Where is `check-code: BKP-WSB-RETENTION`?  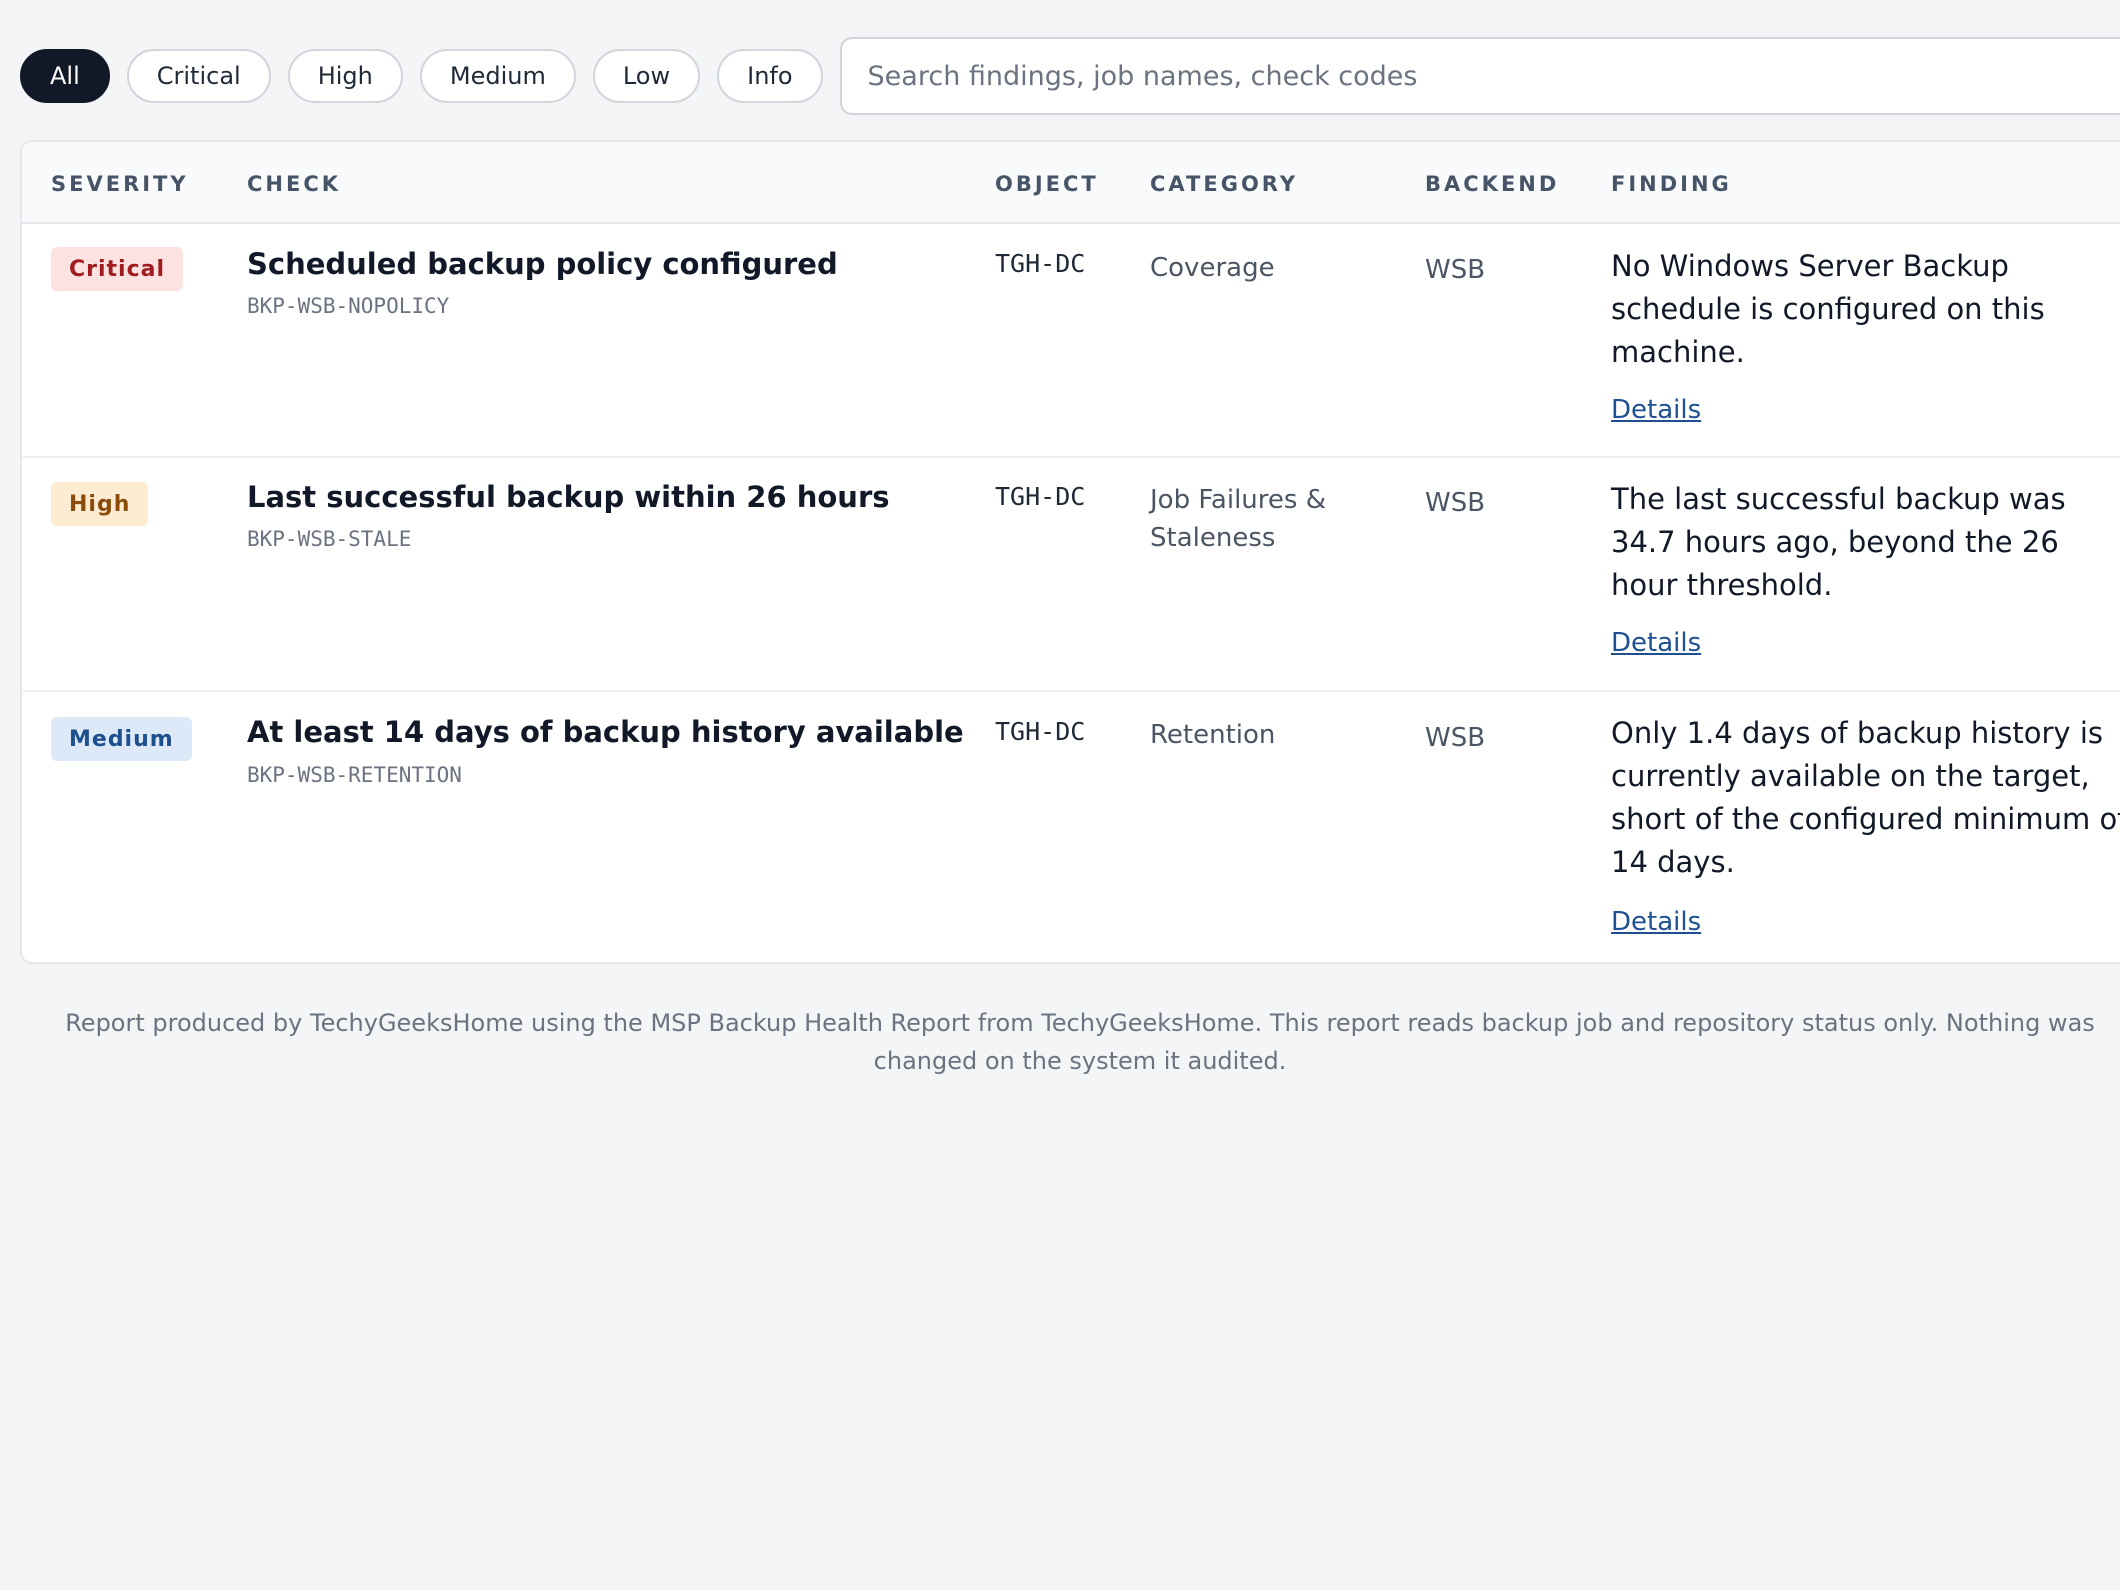
check-code: BKP-WSB-RETENTION is located at coordinates (354, 775).